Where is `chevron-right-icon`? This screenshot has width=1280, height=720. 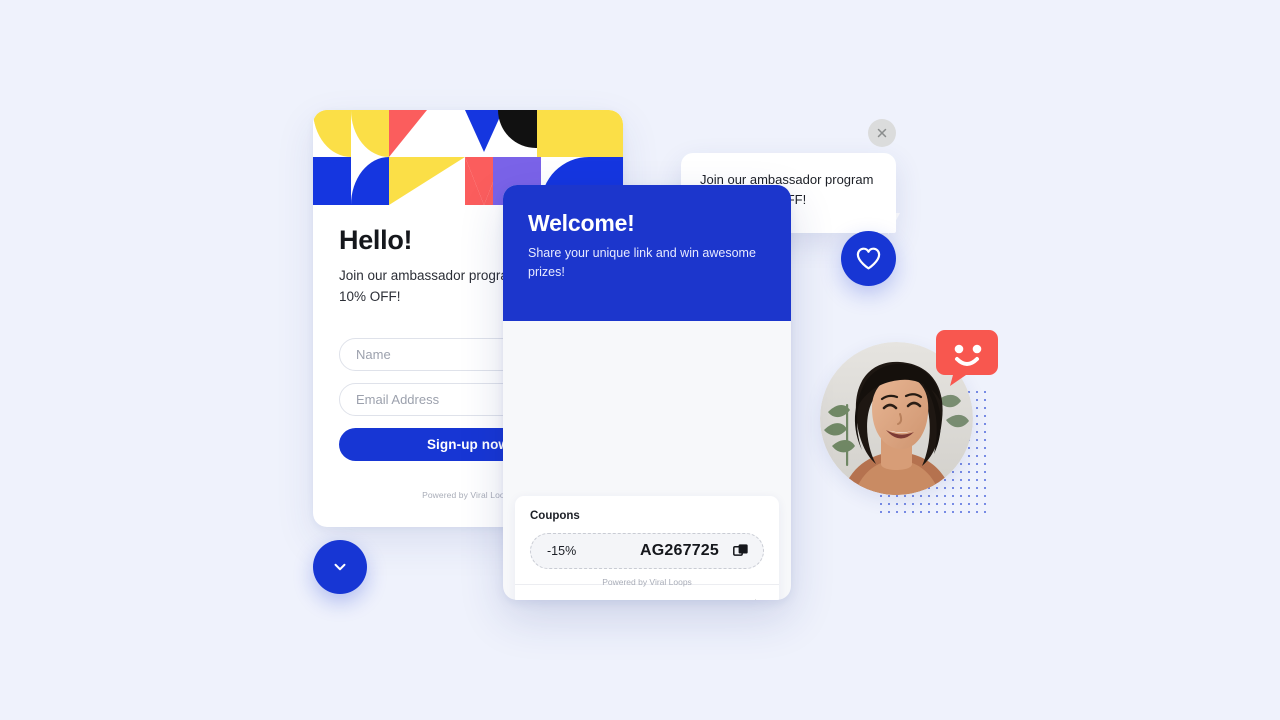
chevron-right-icon is located at coordinates (758, 599).